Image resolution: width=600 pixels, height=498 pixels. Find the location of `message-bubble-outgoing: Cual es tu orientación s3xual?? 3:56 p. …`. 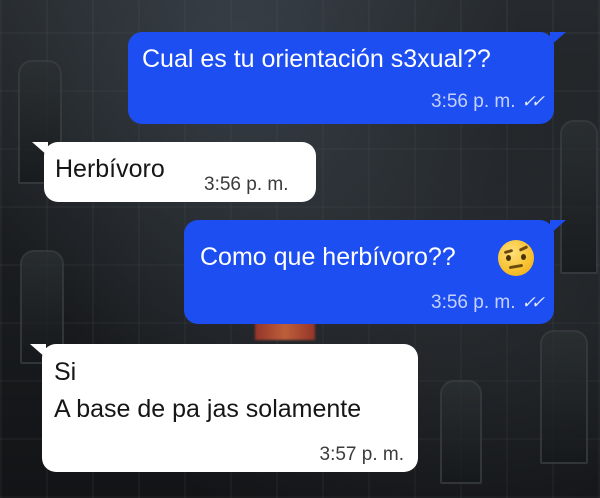

message-bubble-outgoing: Cual es tu orientación s3xual?? 3:56 p. … is located at coordinates (347, 78).